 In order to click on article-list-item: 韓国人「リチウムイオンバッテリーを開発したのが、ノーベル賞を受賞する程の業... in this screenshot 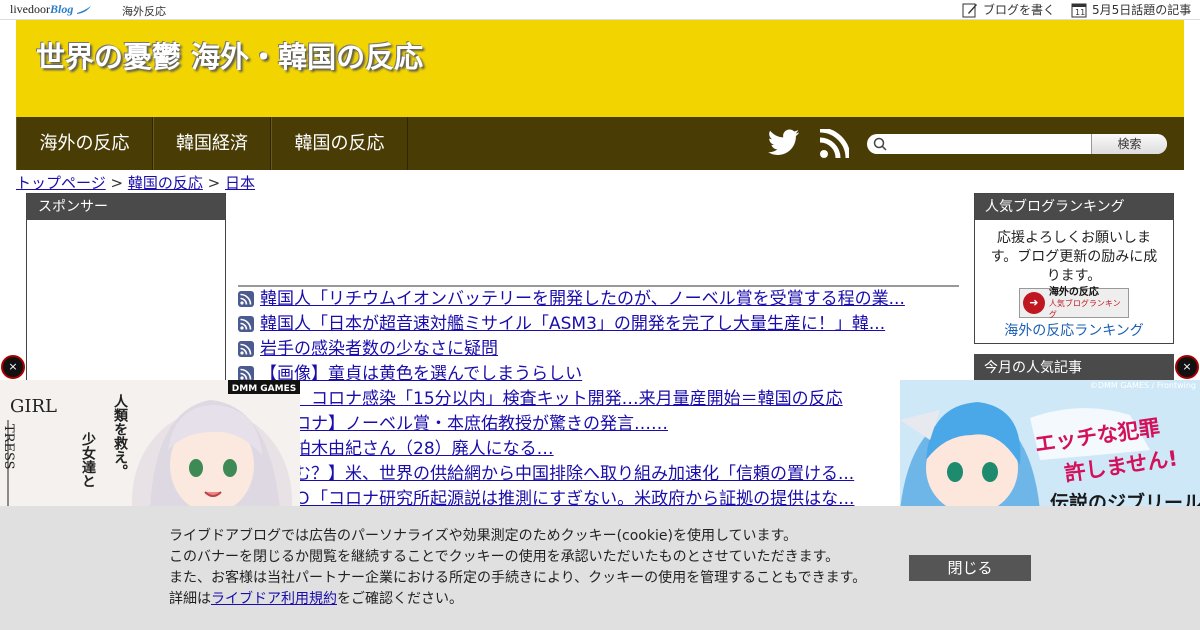, I will do `click(598, 300)`.